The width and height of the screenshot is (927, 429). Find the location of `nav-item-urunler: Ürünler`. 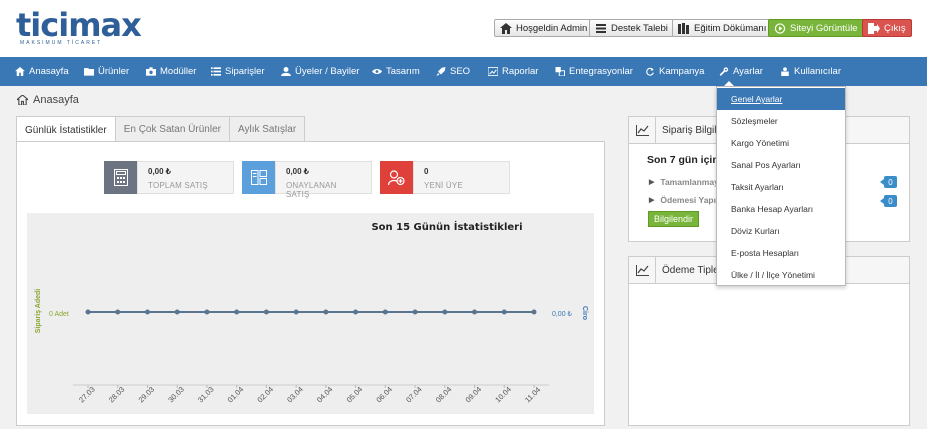

nav-item-urunler: Ürünler is located at coordinates (106, 71).